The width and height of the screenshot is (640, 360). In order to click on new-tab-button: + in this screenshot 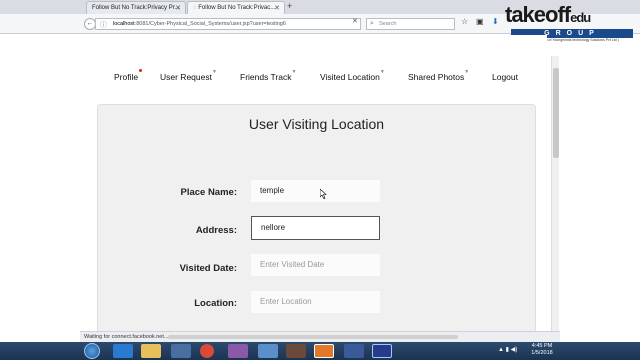, I will do `click(289, 6)`.